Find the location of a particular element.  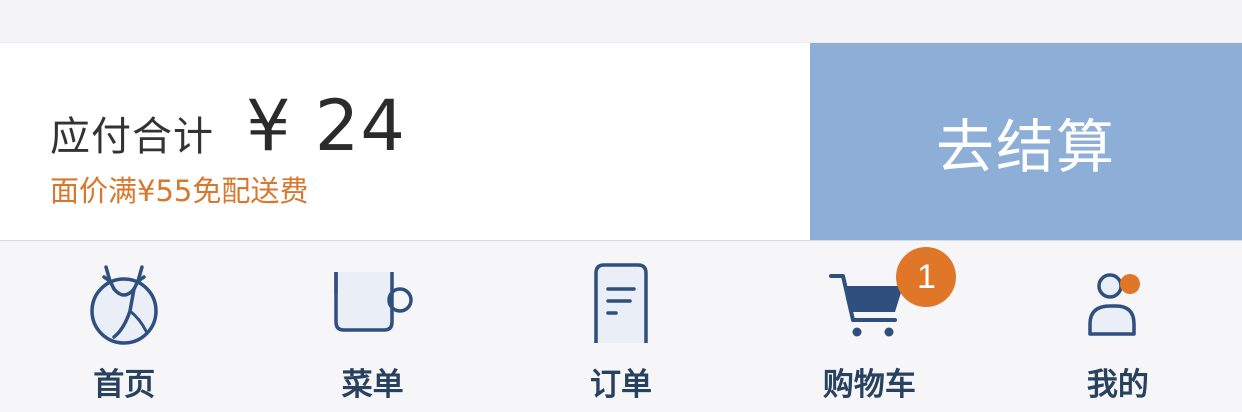

delivery-fee-note: 面价满¥55免配送费 is located at coordinates (179, 191).